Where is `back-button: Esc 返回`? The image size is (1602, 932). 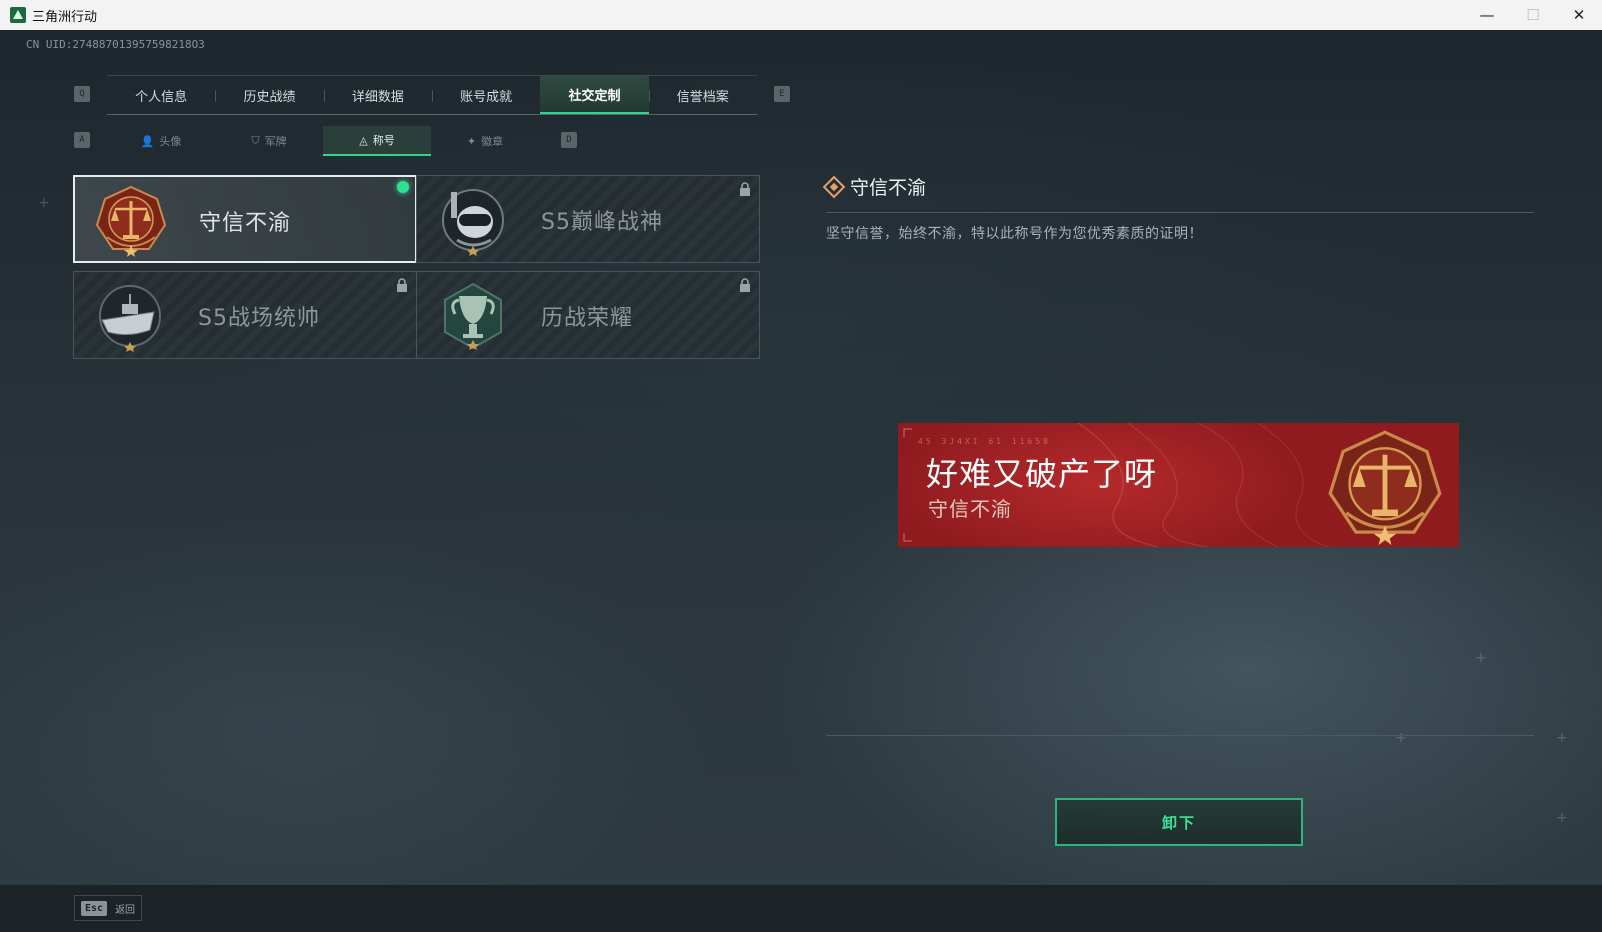 back-button: Esc 返回 is located at coordinates (108, 908).